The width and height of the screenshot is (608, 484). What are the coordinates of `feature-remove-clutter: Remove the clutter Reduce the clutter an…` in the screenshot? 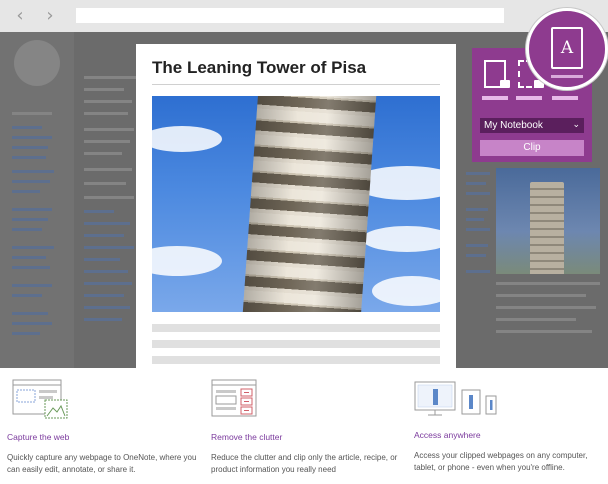 It's located at (306, 426).